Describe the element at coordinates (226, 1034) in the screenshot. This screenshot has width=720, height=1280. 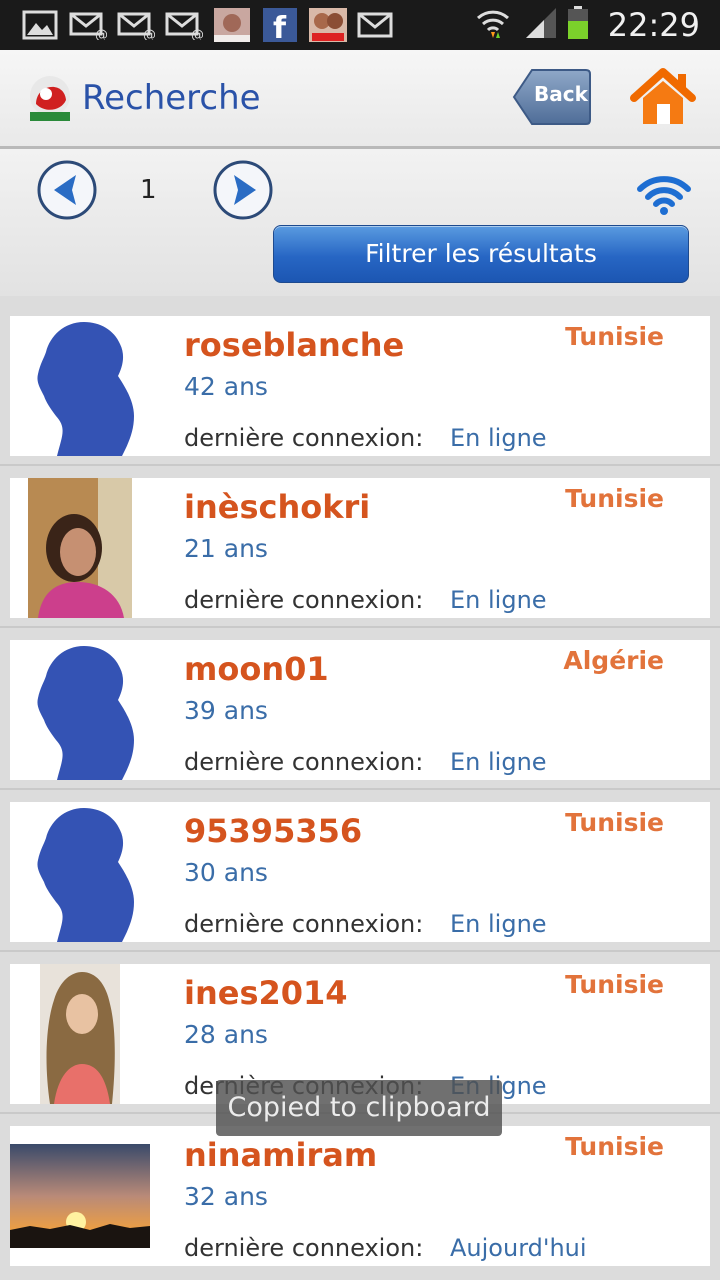
I see `age: 28 ans` at that location.